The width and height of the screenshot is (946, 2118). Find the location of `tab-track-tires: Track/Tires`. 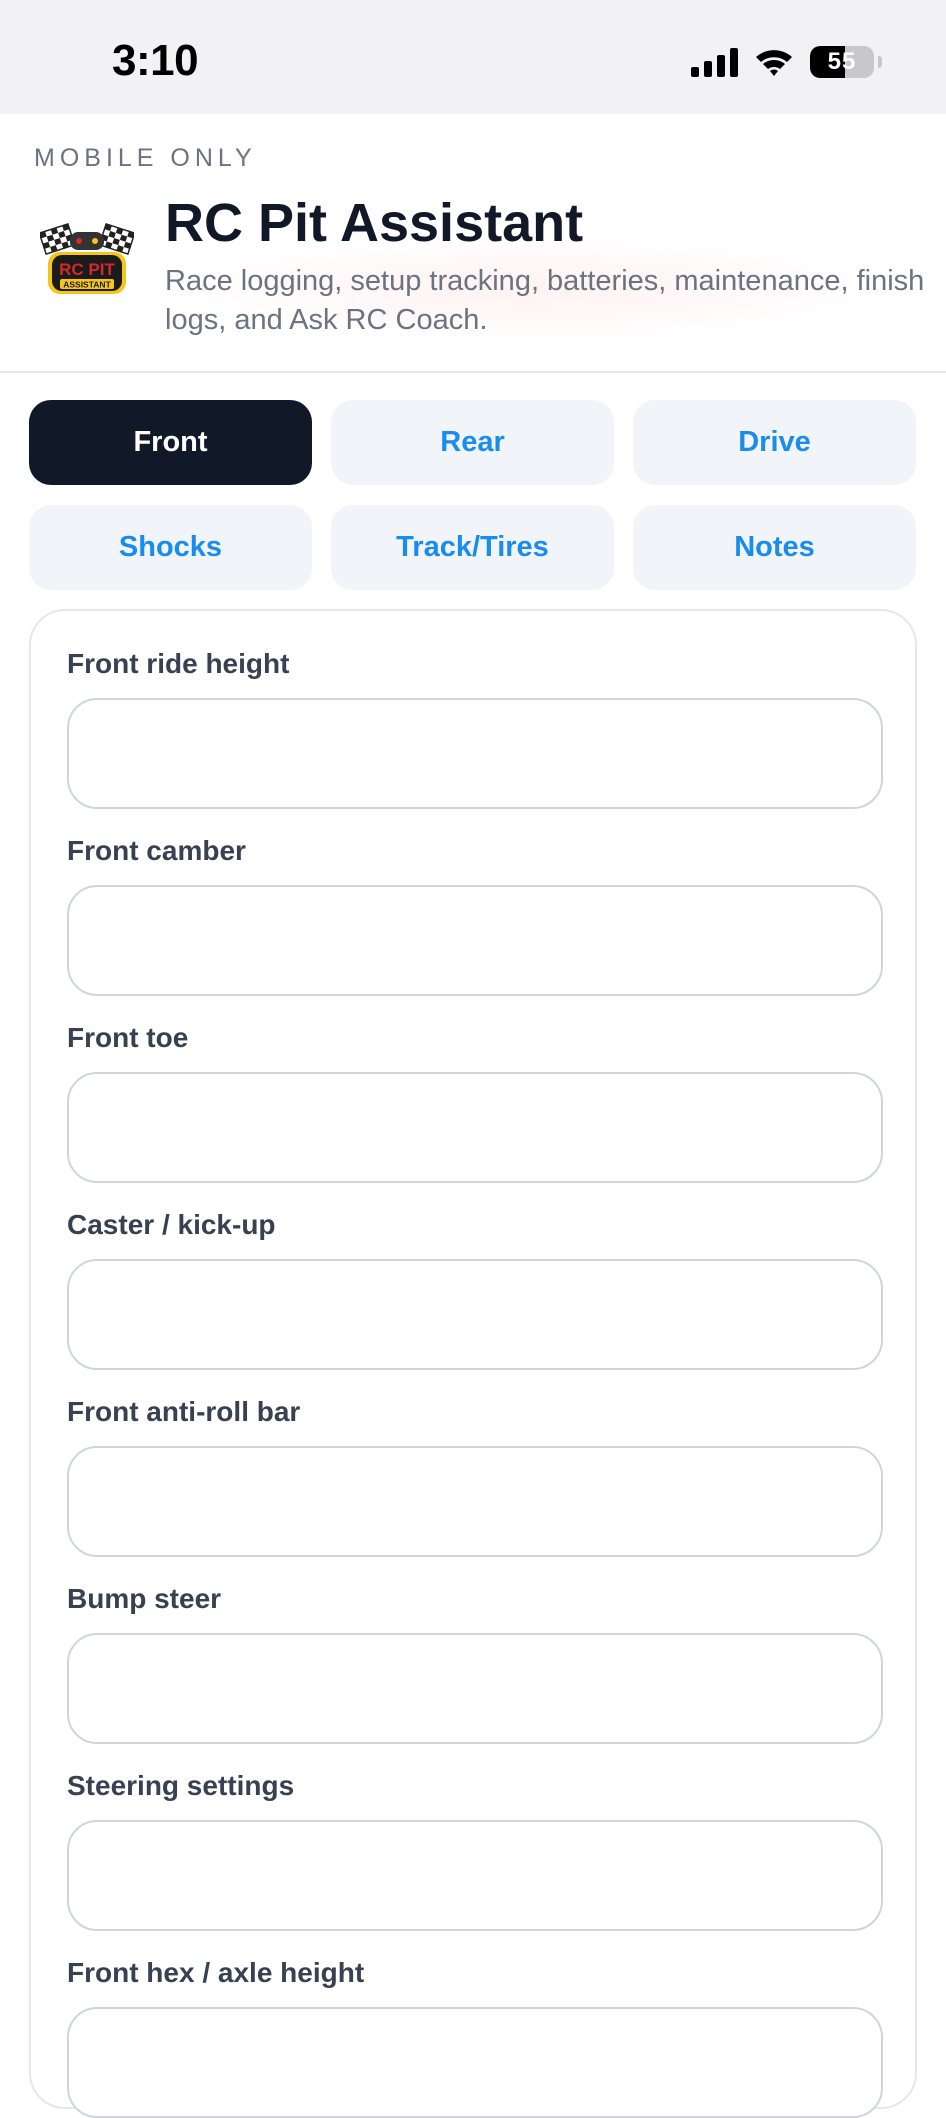

tab-track-tires: Track/Tires is located at coordinates (472, 547).